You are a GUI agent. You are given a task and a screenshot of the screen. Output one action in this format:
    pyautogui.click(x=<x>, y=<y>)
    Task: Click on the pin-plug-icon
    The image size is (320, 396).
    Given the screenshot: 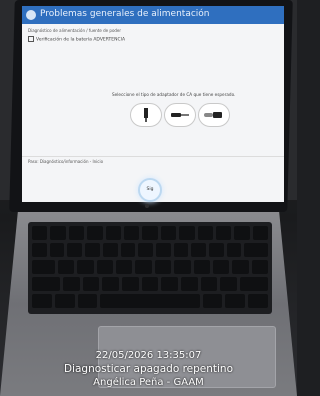 What is the action you would take?
    pyautogui.click(x=180, y=115)
    